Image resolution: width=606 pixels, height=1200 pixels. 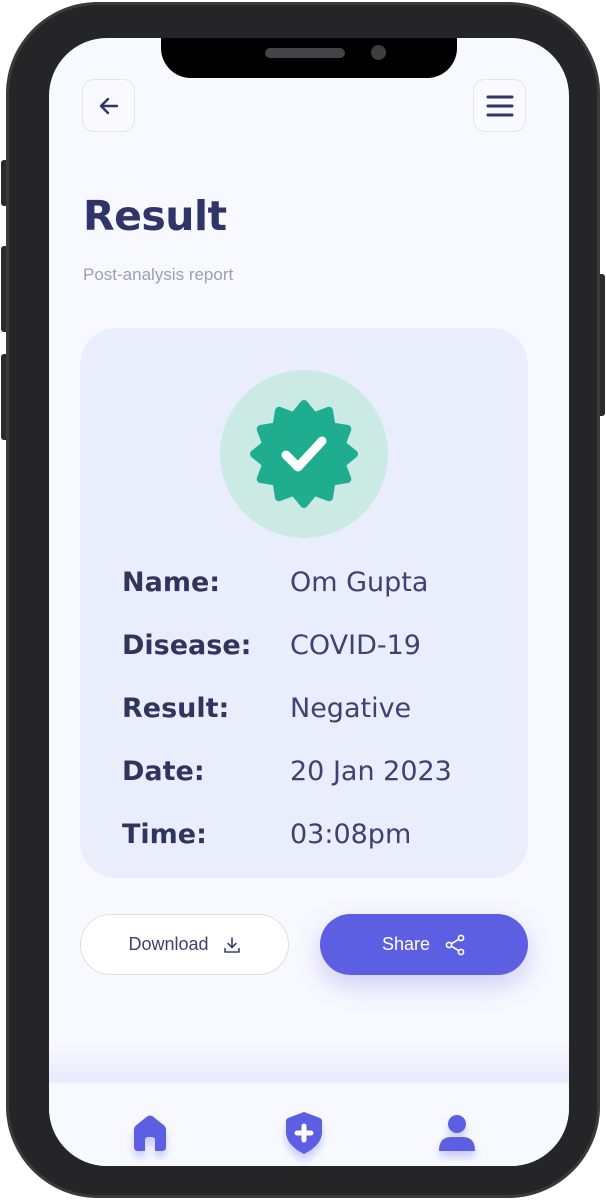 I want to click on menu-button, so click(x=499, y=105).